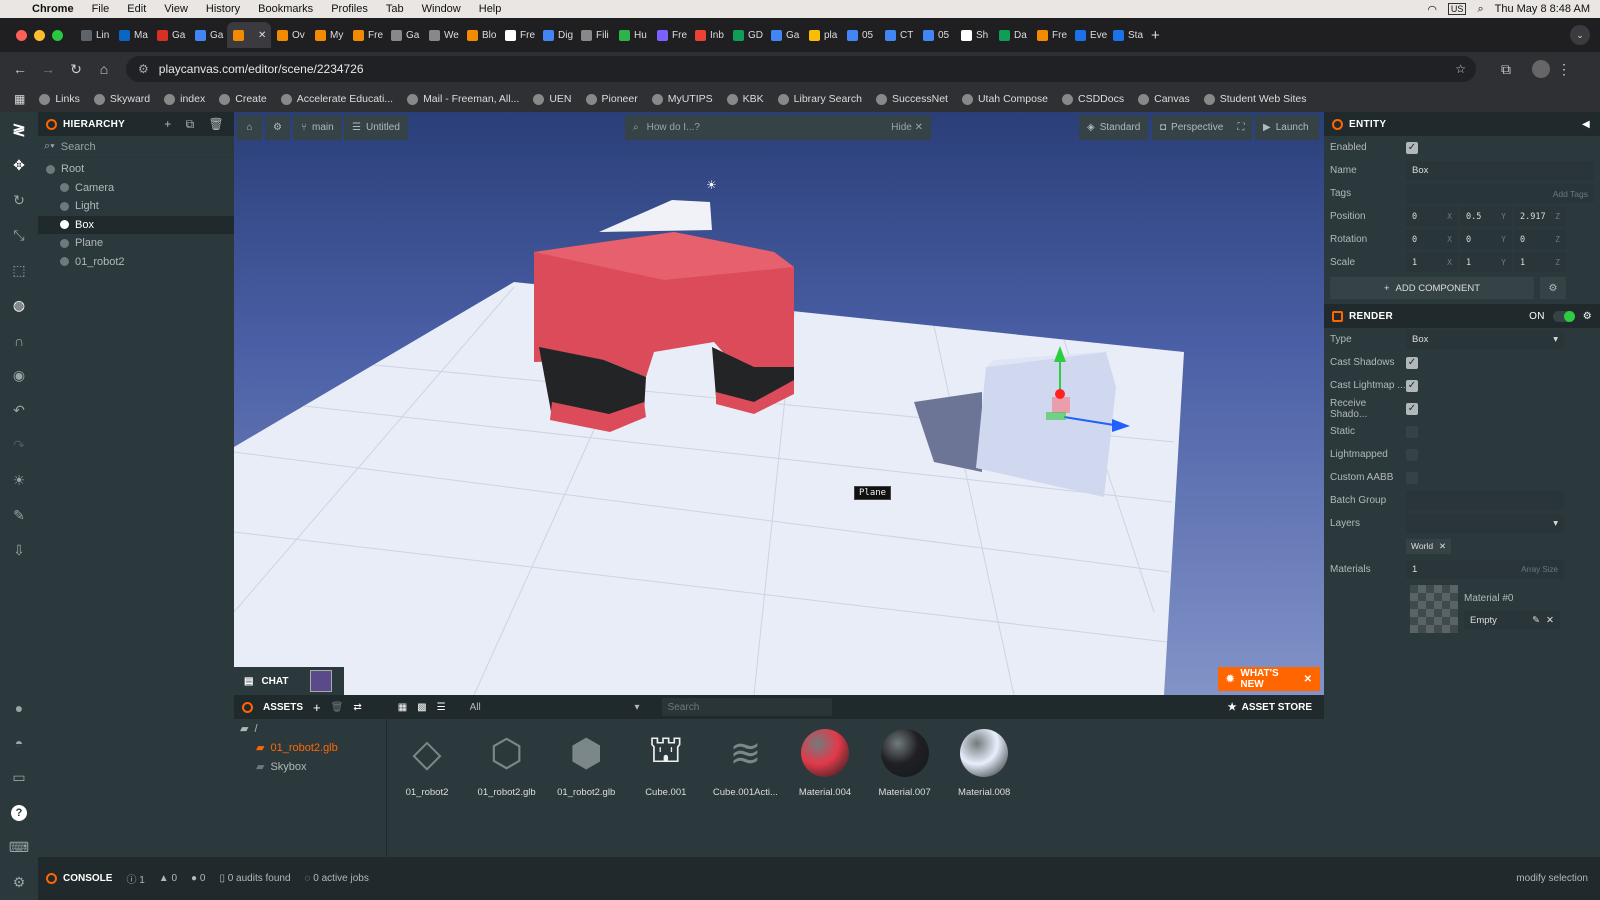 The image size is (1600, 900). What do you see at coordinates (708, 35) in the screenshot?
I see `tab: Inb` at bounding box center [708, 35].